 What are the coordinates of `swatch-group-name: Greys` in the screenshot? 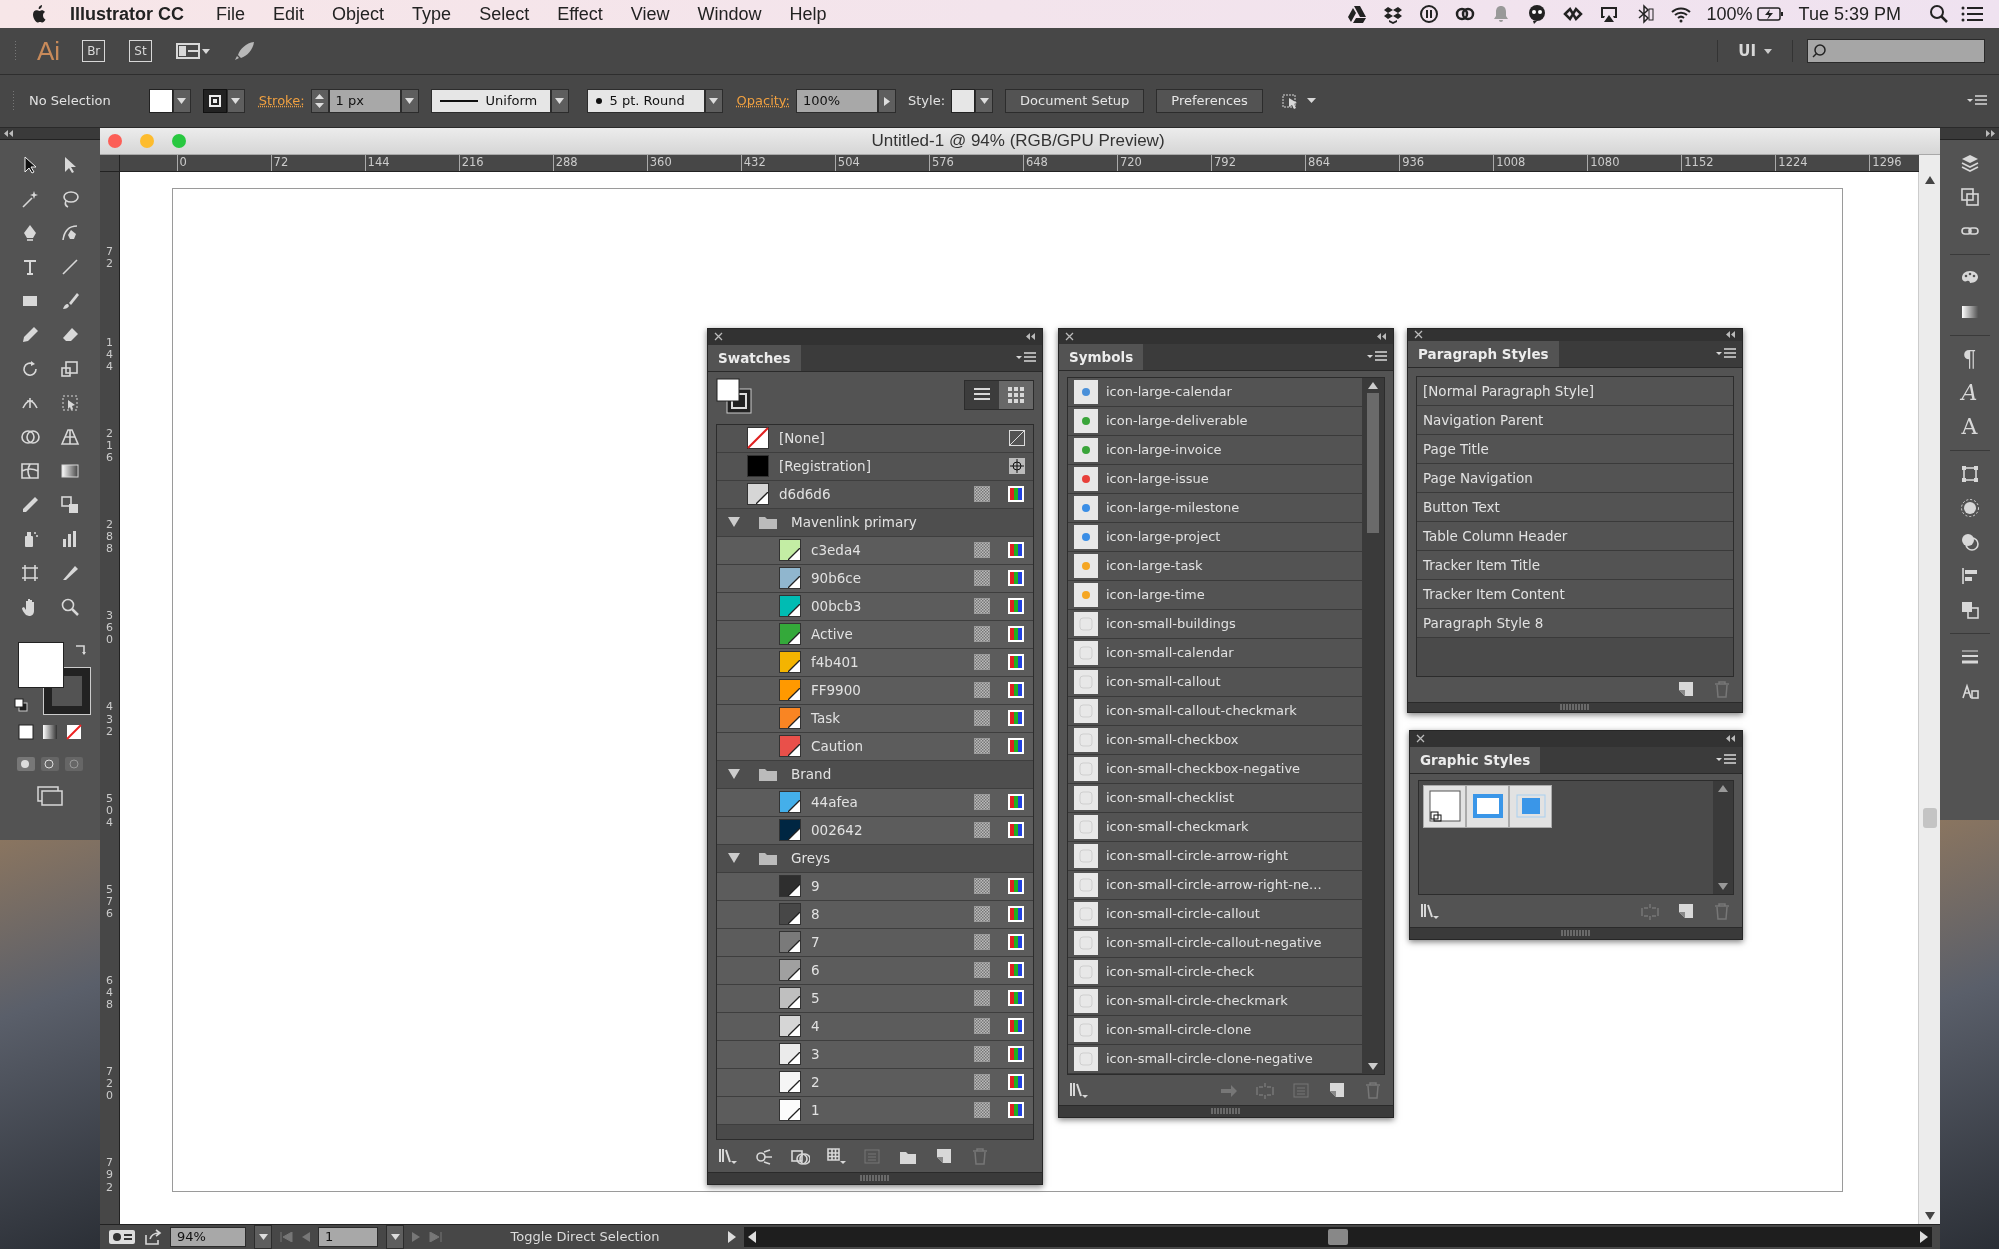 It's located at (811, 858).